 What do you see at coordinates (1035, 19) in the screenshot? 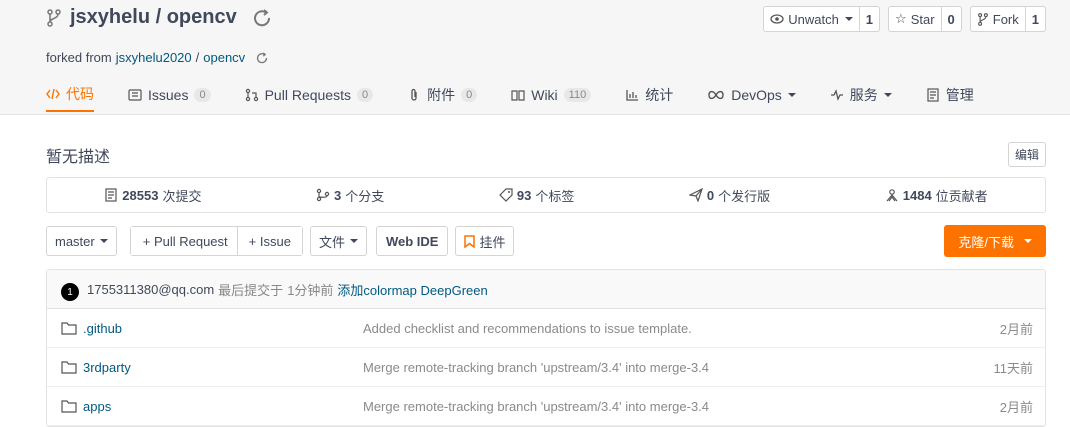
I see `fork-count: 1` at bounding box center [1035, 19].